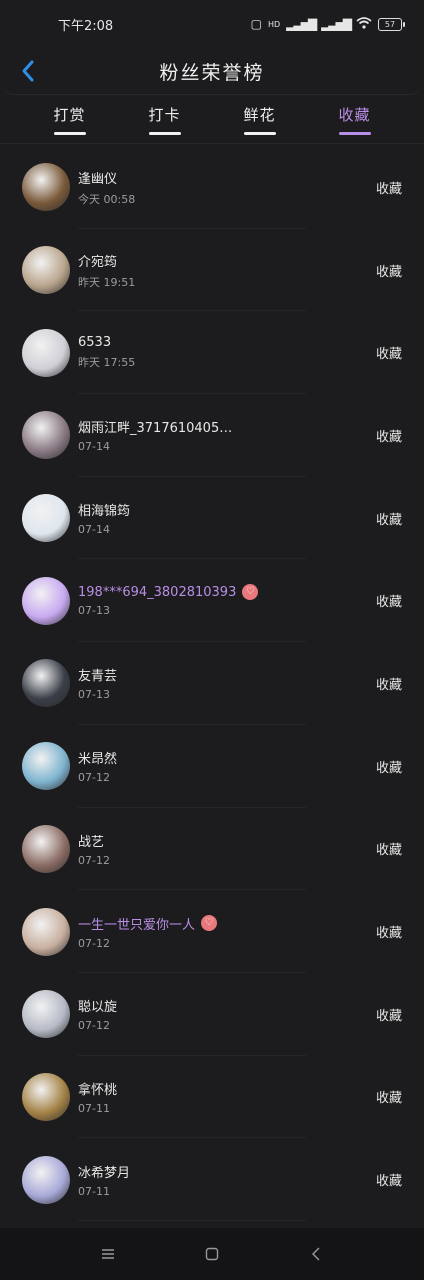 Image resolution: width=424 pixels, height=1280 pixels. I want to click on user-name: 米昂然, so click(98, 760).